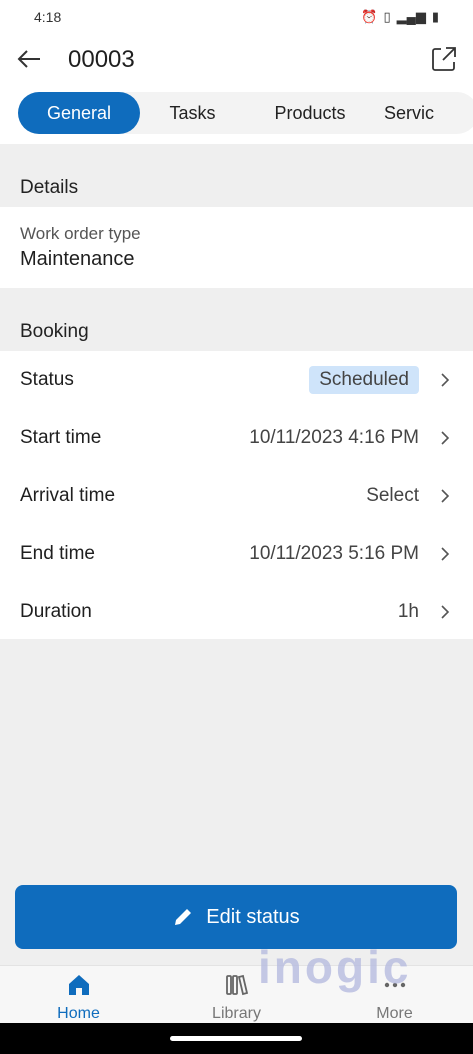 The width and height of the screenshot is (473, 1054). I want to click on details-card: Work order type Maintenance, so click(236, 247).